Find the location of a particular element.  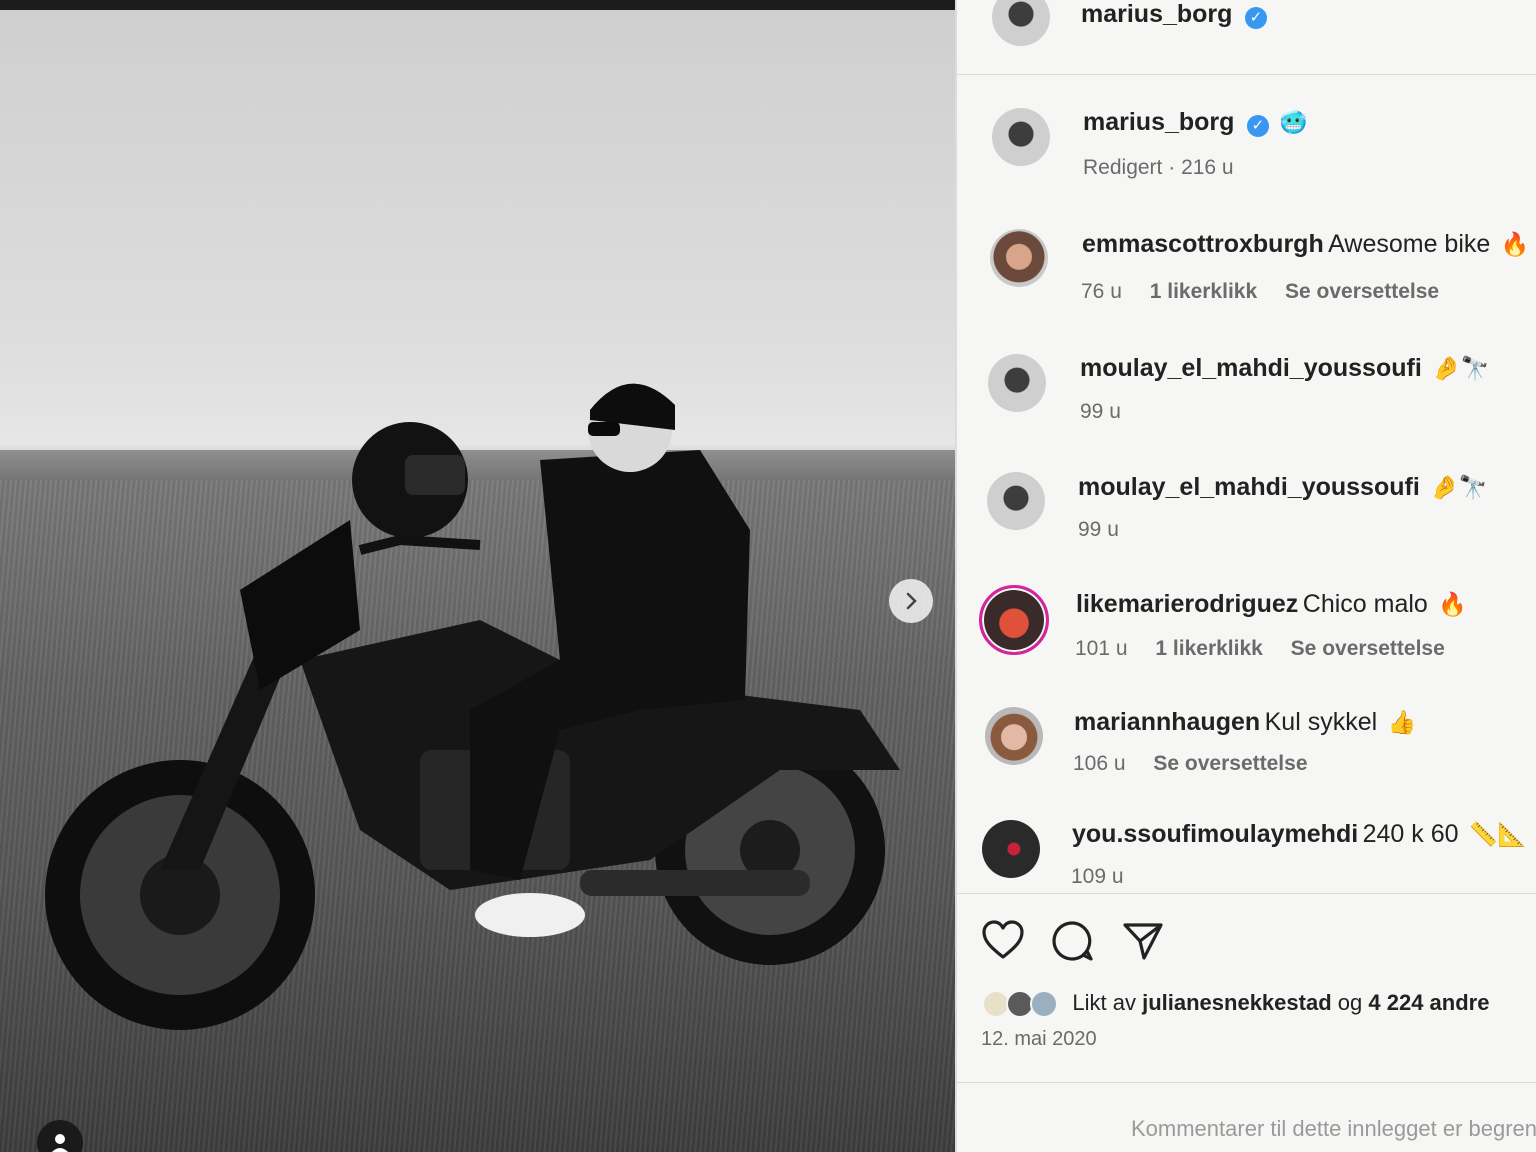

comment-avatar-story-ring is located at coordinates (1014, 620).